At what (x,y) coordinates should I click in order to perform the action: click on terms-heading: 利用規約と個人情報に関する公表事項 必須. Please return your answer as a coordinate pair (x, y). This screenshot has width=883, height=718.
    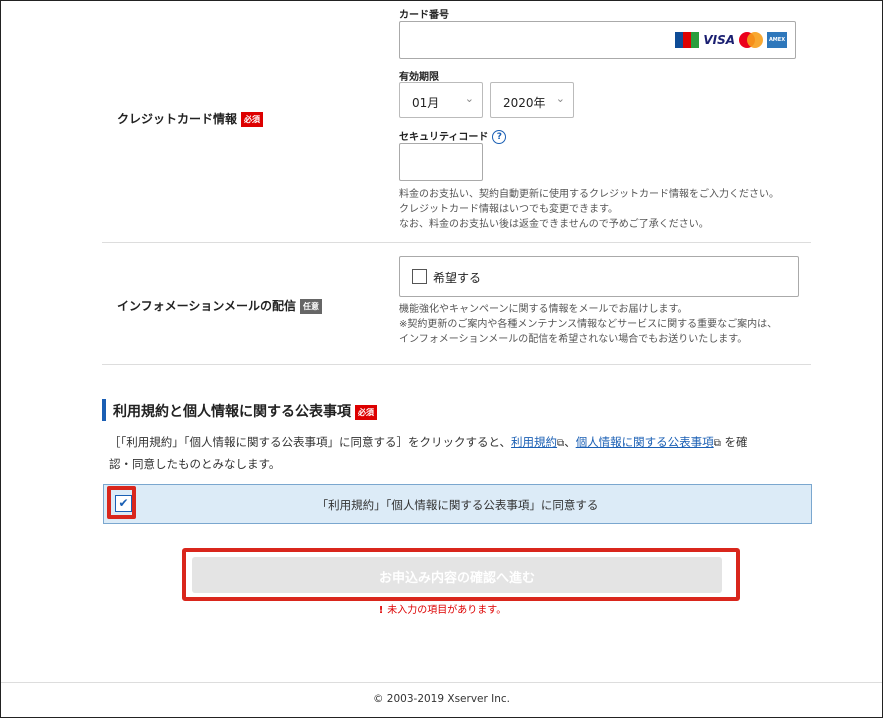
    Looking at the image, I should click on (245, 411).